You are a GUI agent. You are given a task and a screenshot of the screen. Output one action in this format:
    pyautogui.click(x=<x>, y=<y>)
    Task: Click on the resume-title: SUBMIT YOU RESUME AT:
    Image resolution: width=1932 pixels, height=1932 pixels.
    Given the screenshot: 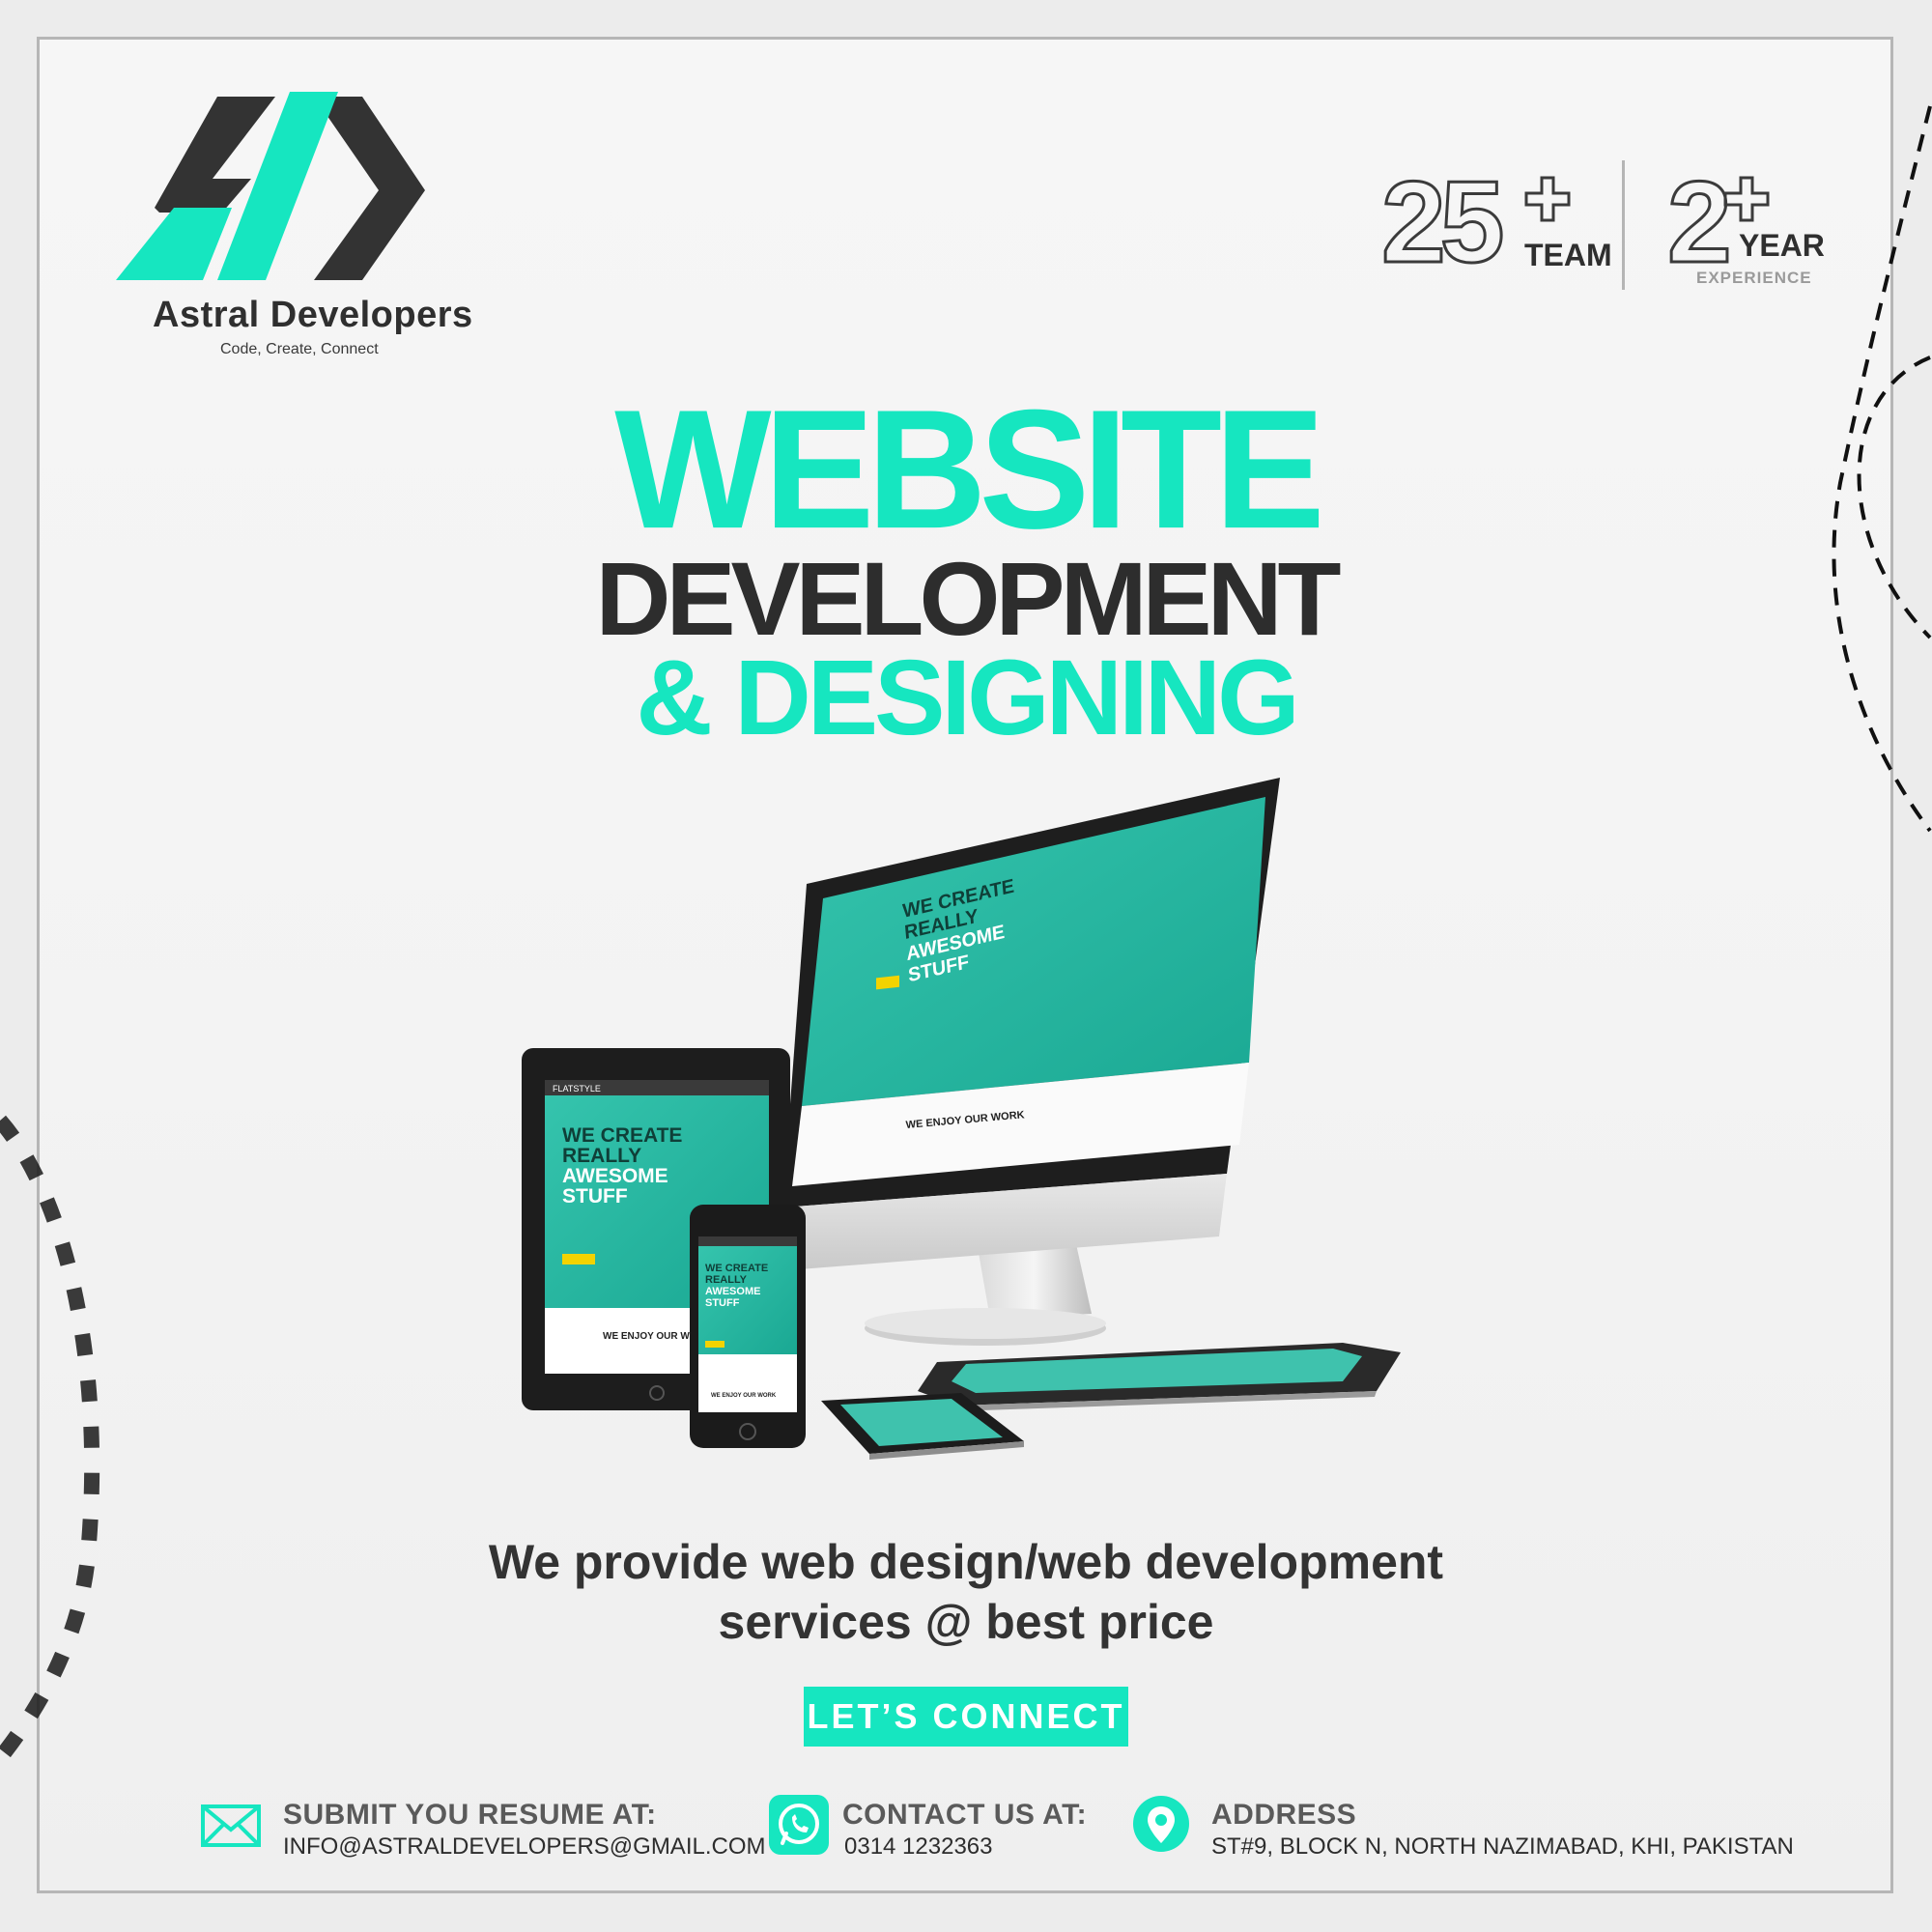 What is the action you would take?
    pyautogui.click(x=470, y=1815)
    